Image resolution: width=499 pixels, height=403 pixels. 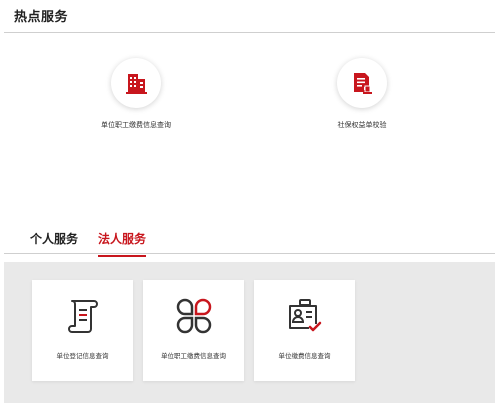 I want to click on hot-services-title: 热点服务, so click(x=41, y=17).